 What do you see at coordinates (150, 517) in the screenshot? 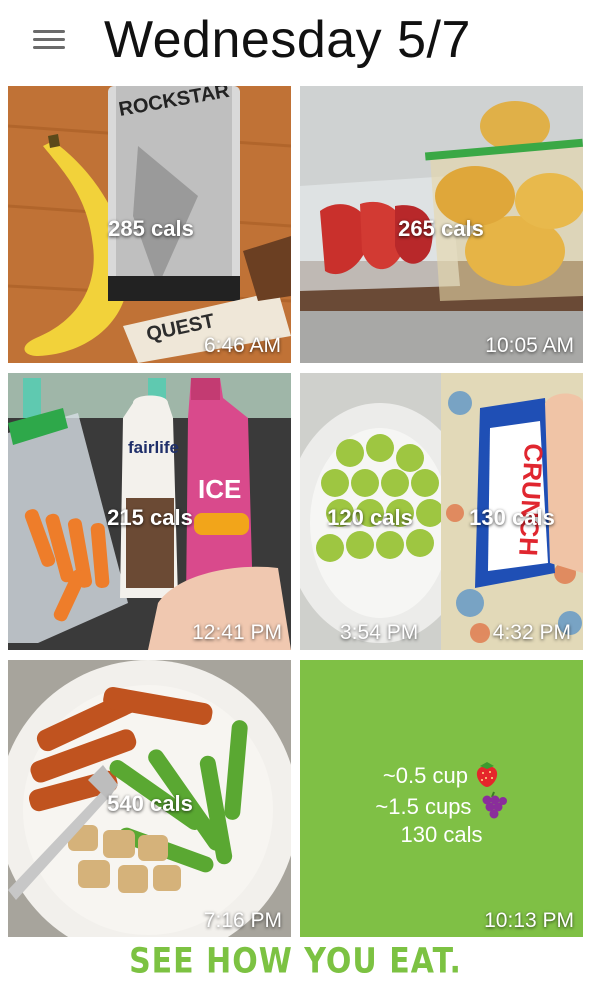
I see `calorie-label: 215 cals` at bounding box center [150, 517].